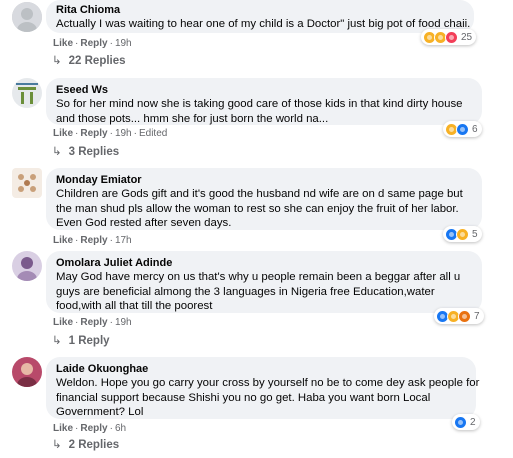 The width and height of the screenshot is (513, 458). What do you see at coordinates (451, 37) in the screenshot?
I see `love-reaction-icon` at bounding box center [451, 37].